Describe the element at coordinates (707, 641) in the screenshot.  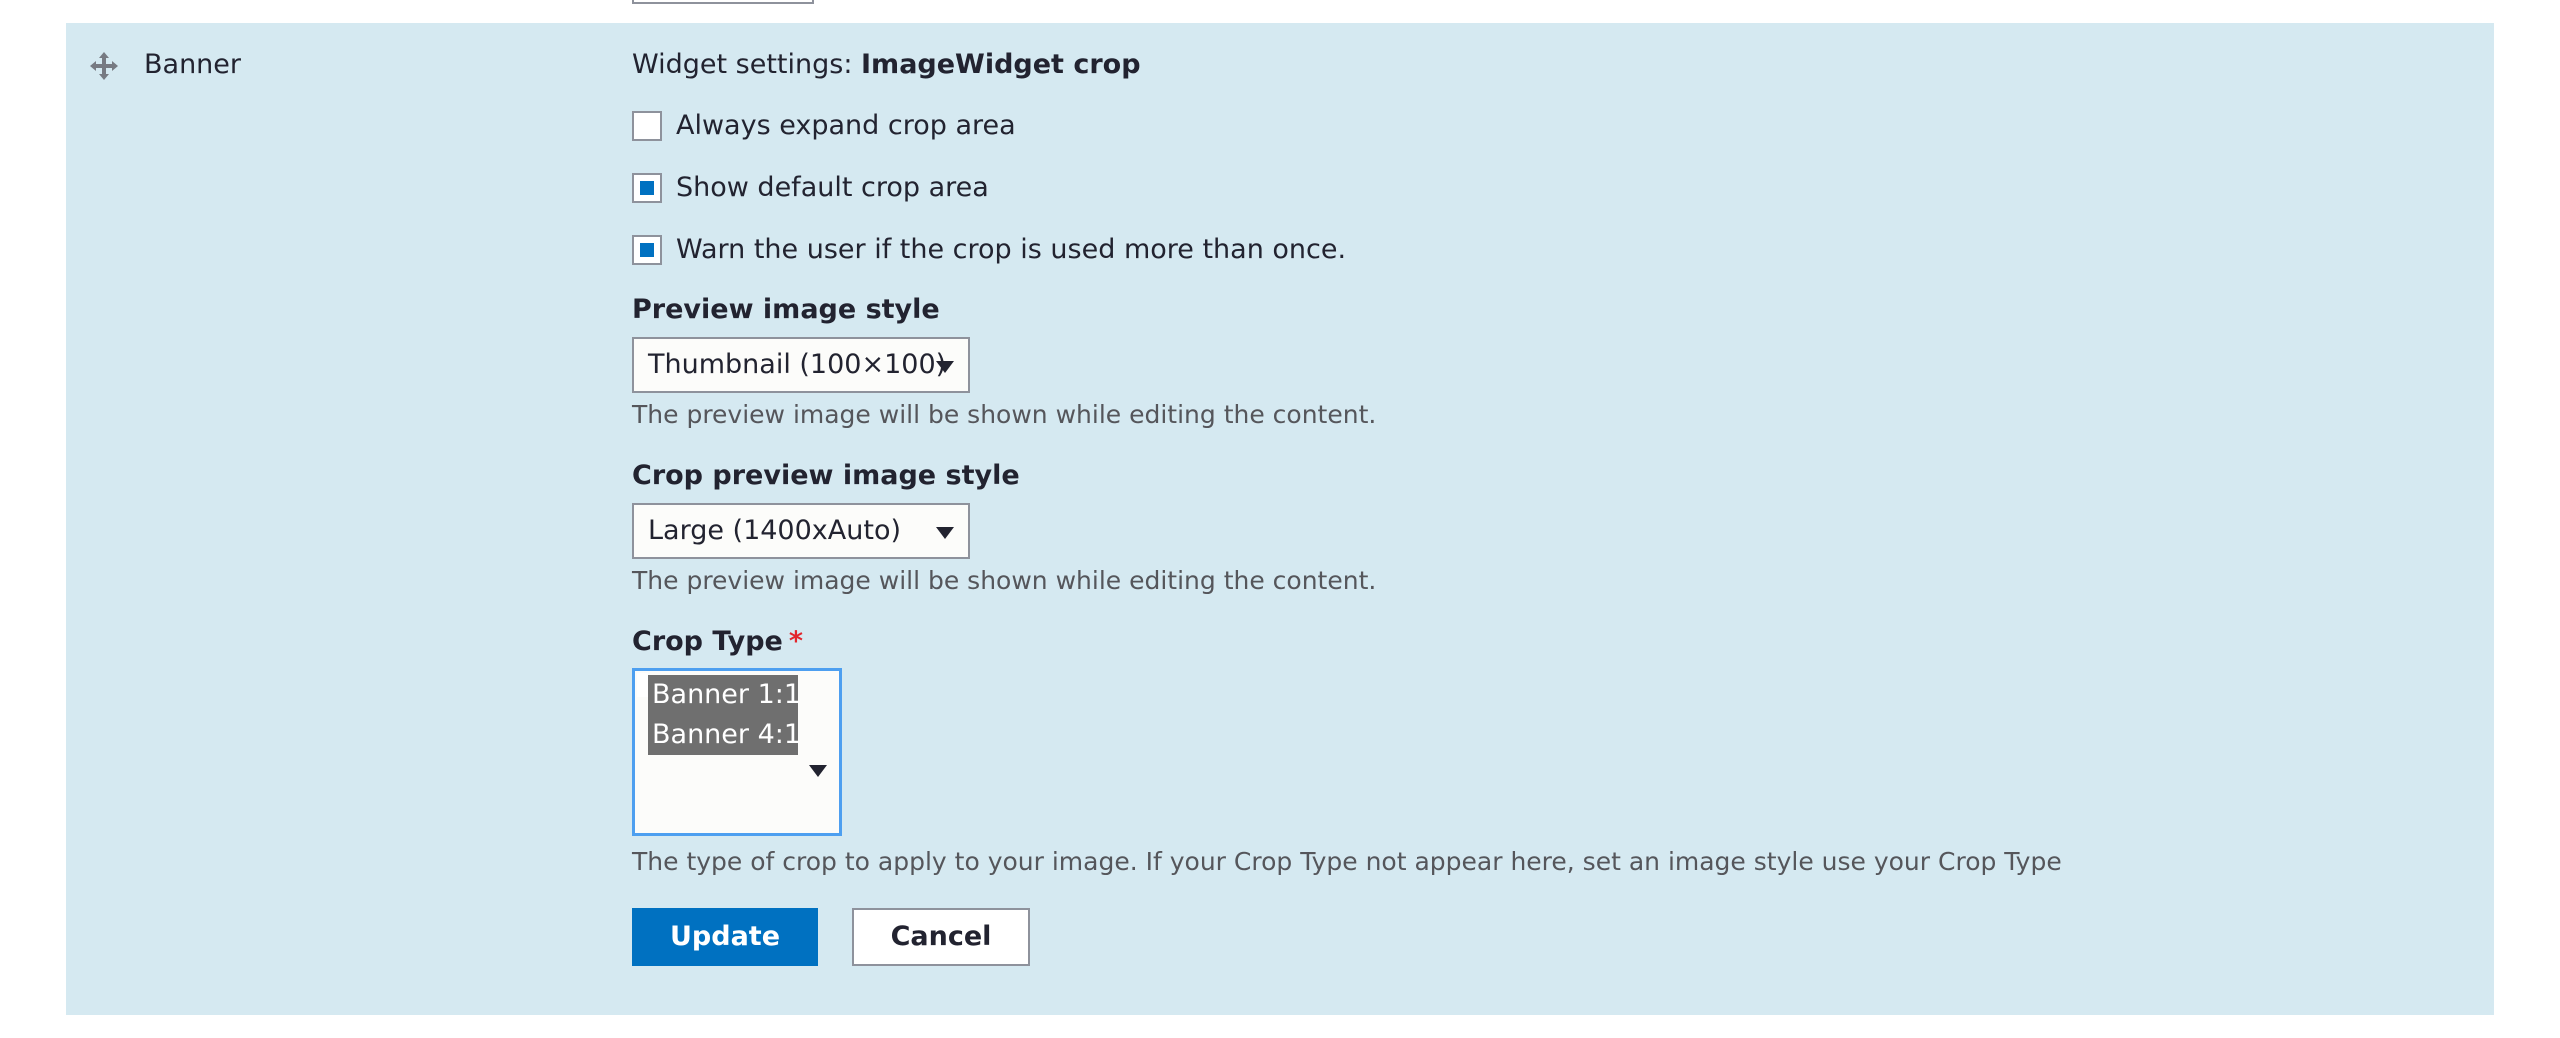
I see `crop-type-label-text: Crop Type` at that location.